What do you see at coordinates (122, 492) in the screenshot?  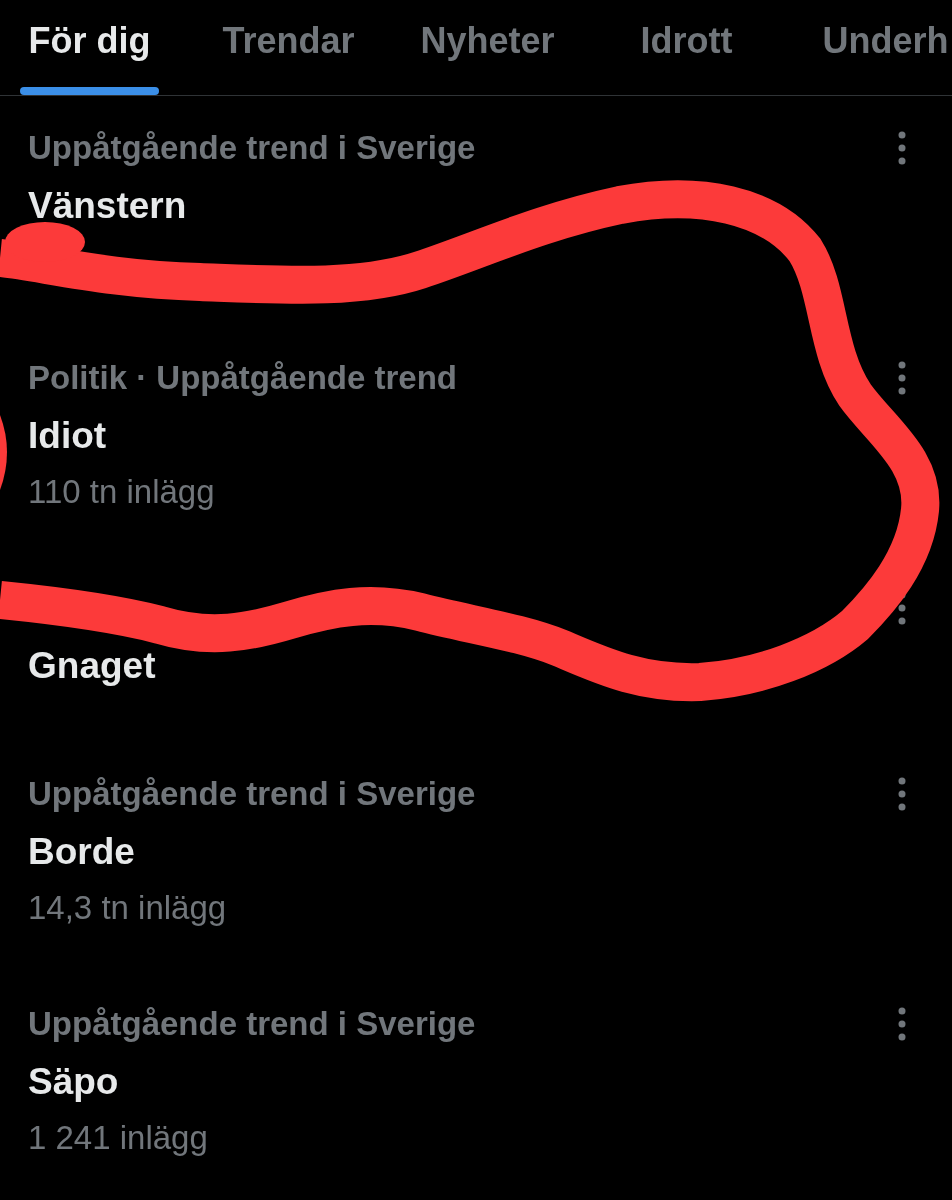 I see `post-count: 110 tn inlägg` at bounding box center [122, 492].